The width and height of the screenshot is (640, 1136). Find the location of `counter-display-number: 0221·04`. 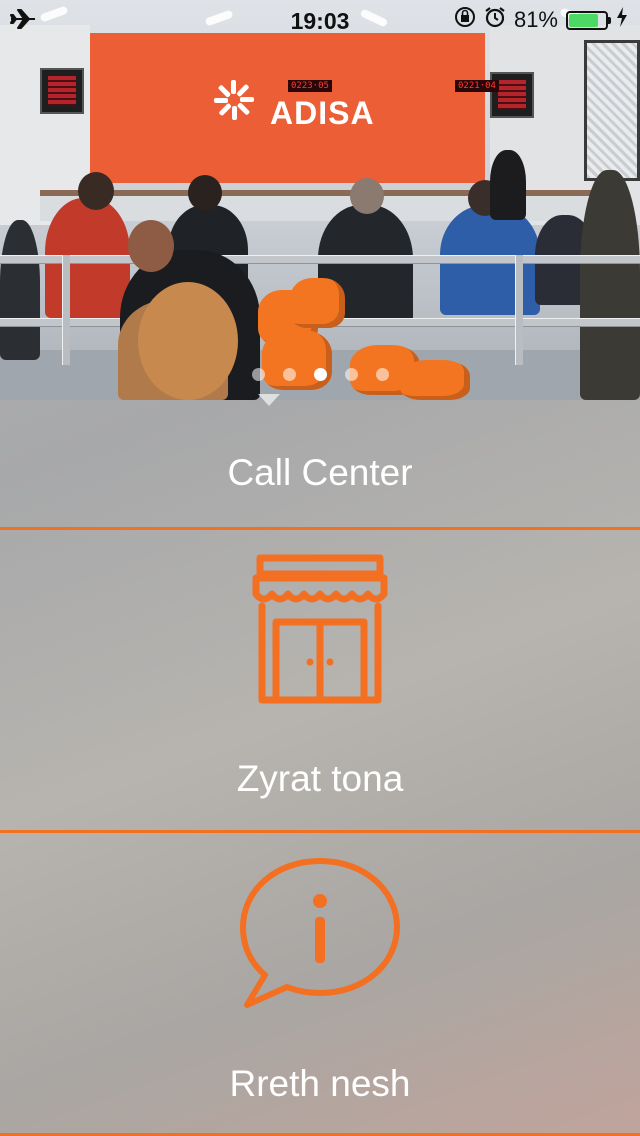

counter-display-number: 0221·04 is located at coordinates (477, 86).